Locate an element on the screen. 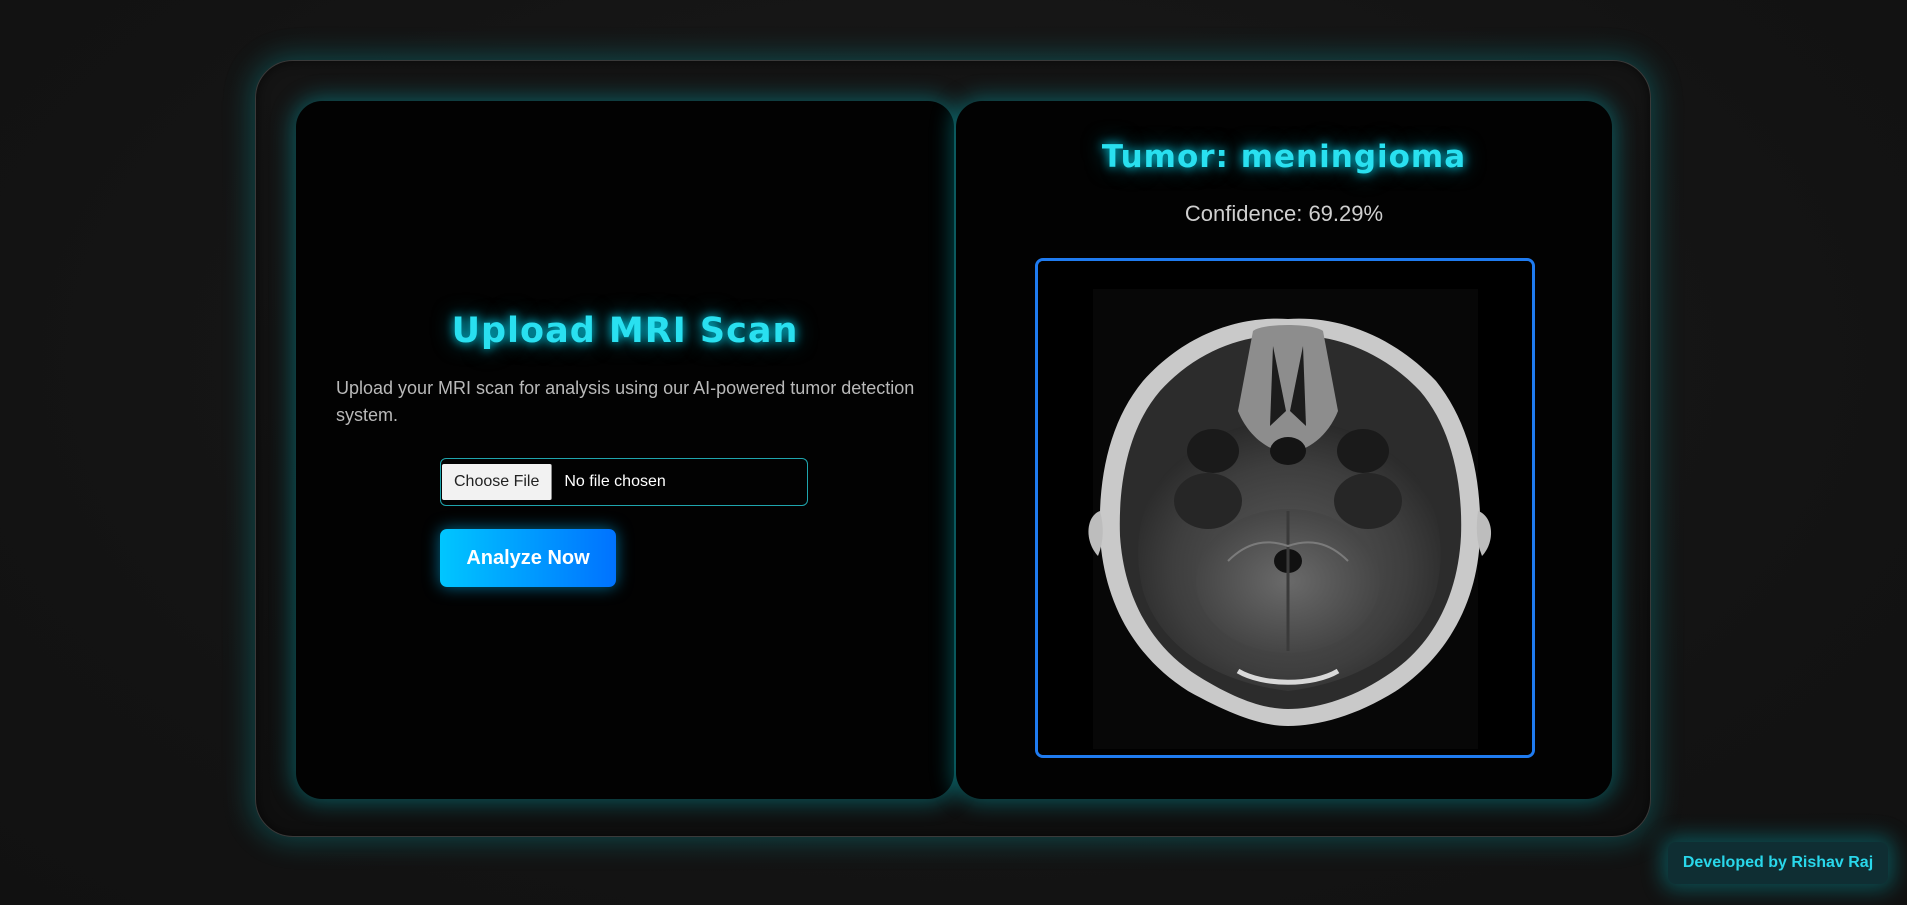 This screenshot has width=1907, height=905. choose-file-button: Choose File is located at coordinates (497, 482).